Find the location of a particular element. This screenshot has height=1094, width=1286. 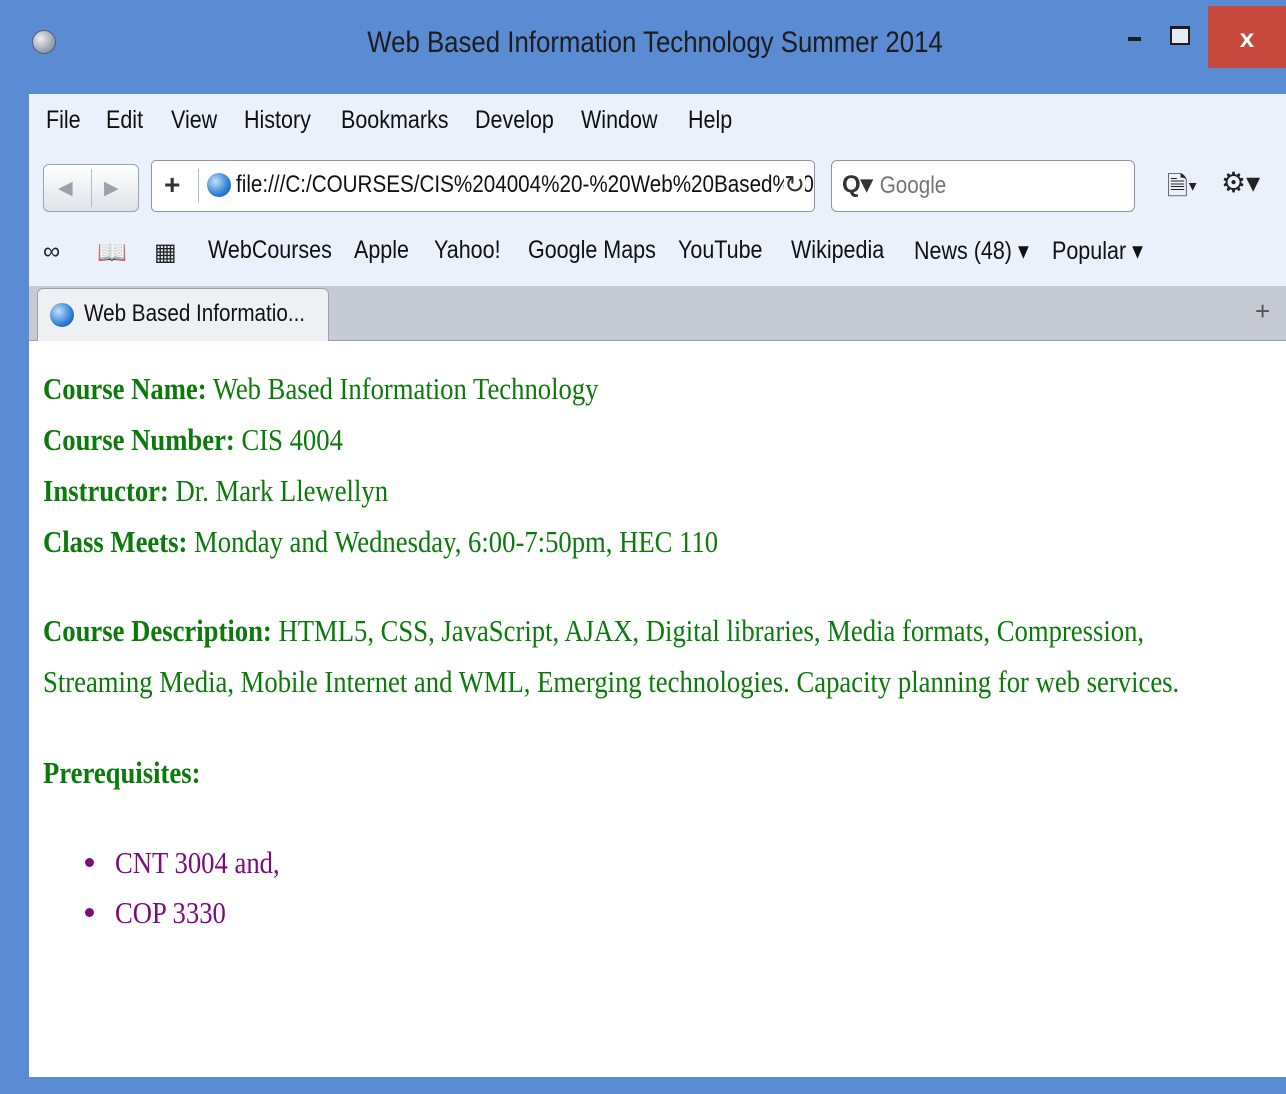

list-item: COP 3330 is located at coordinates (195, 913).